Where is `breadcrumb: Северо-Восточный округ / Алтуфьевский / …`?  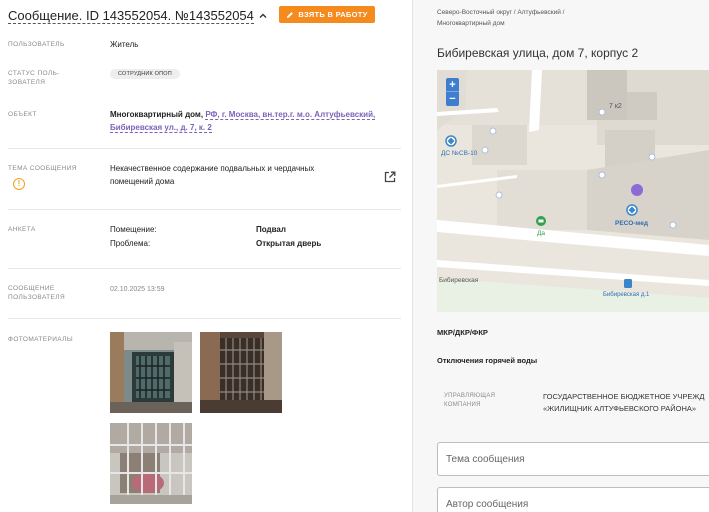
breadcrumb: Северо-Восточный округ / Алтуфьевский / … is located at coordinates (500, 18).